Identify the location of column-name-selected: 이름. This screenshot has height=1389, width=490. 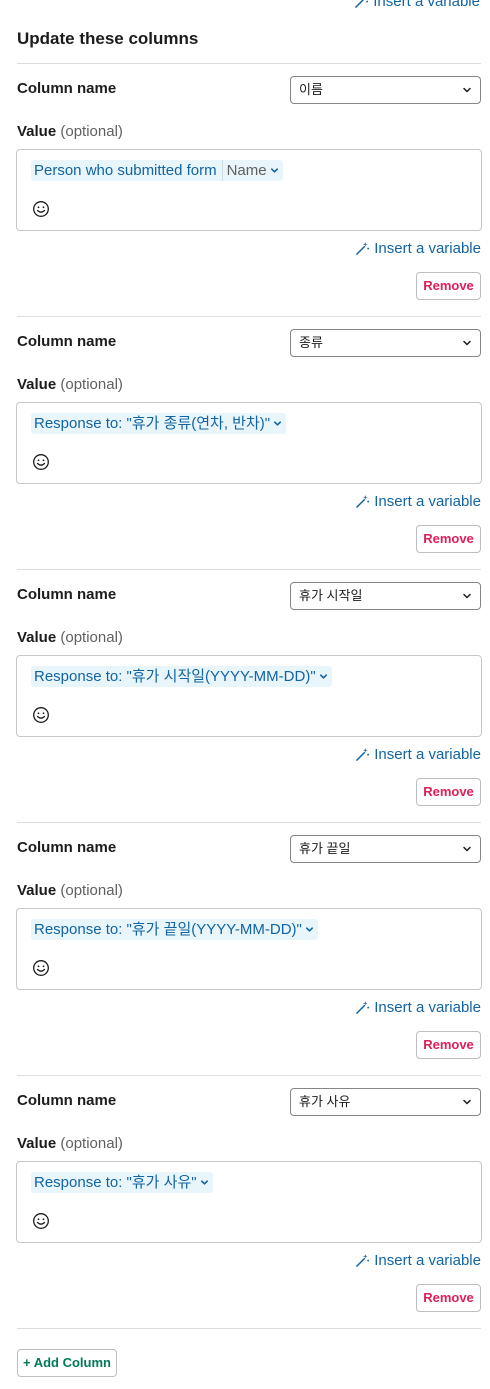
(311, 89).